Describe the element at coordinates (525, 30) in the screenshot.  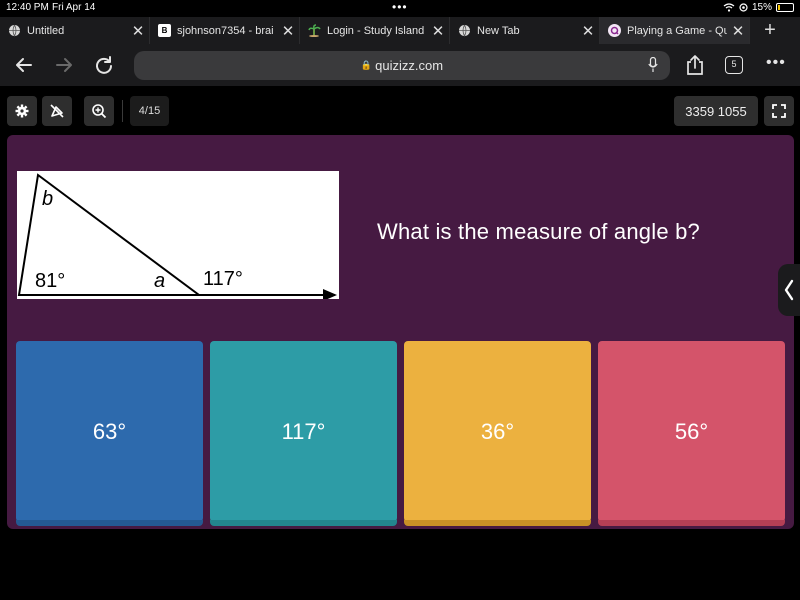
I see `tab-new-tab: New Tab ✕` at that location.